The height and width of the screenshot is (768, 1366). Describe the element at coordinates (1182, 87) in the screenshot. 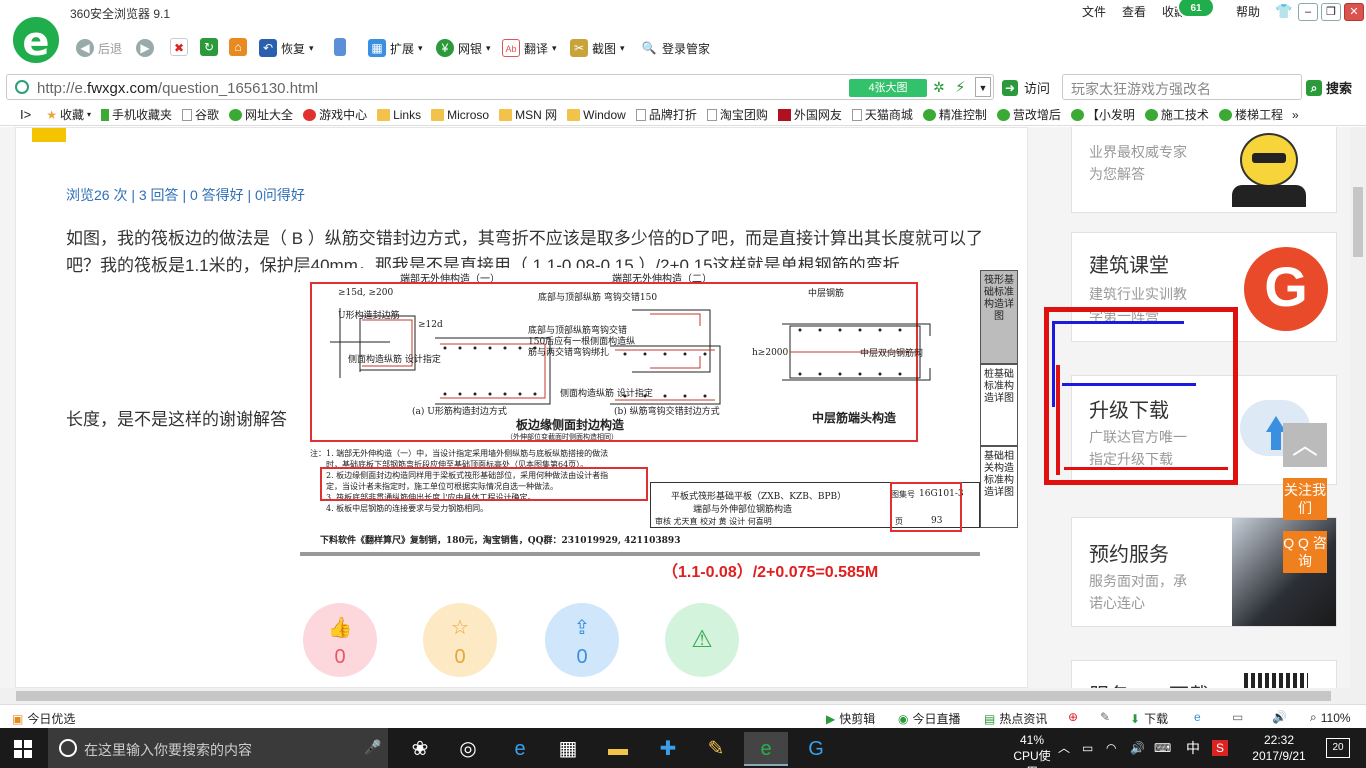

I see `search-input: 玩家太狂游戏方强改名` at that location.